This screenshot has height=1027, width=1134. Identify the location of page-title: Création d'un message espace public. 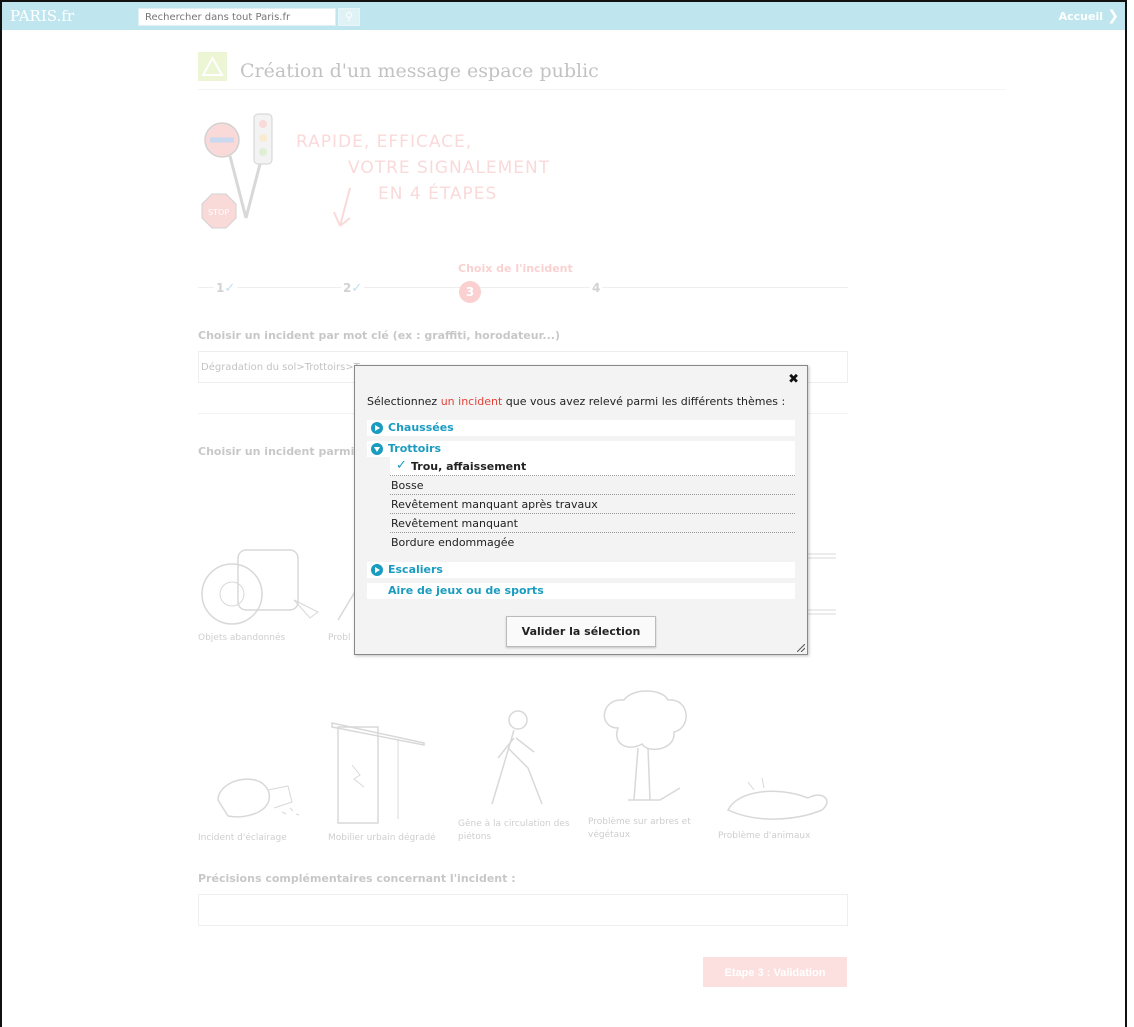
(419, 71).